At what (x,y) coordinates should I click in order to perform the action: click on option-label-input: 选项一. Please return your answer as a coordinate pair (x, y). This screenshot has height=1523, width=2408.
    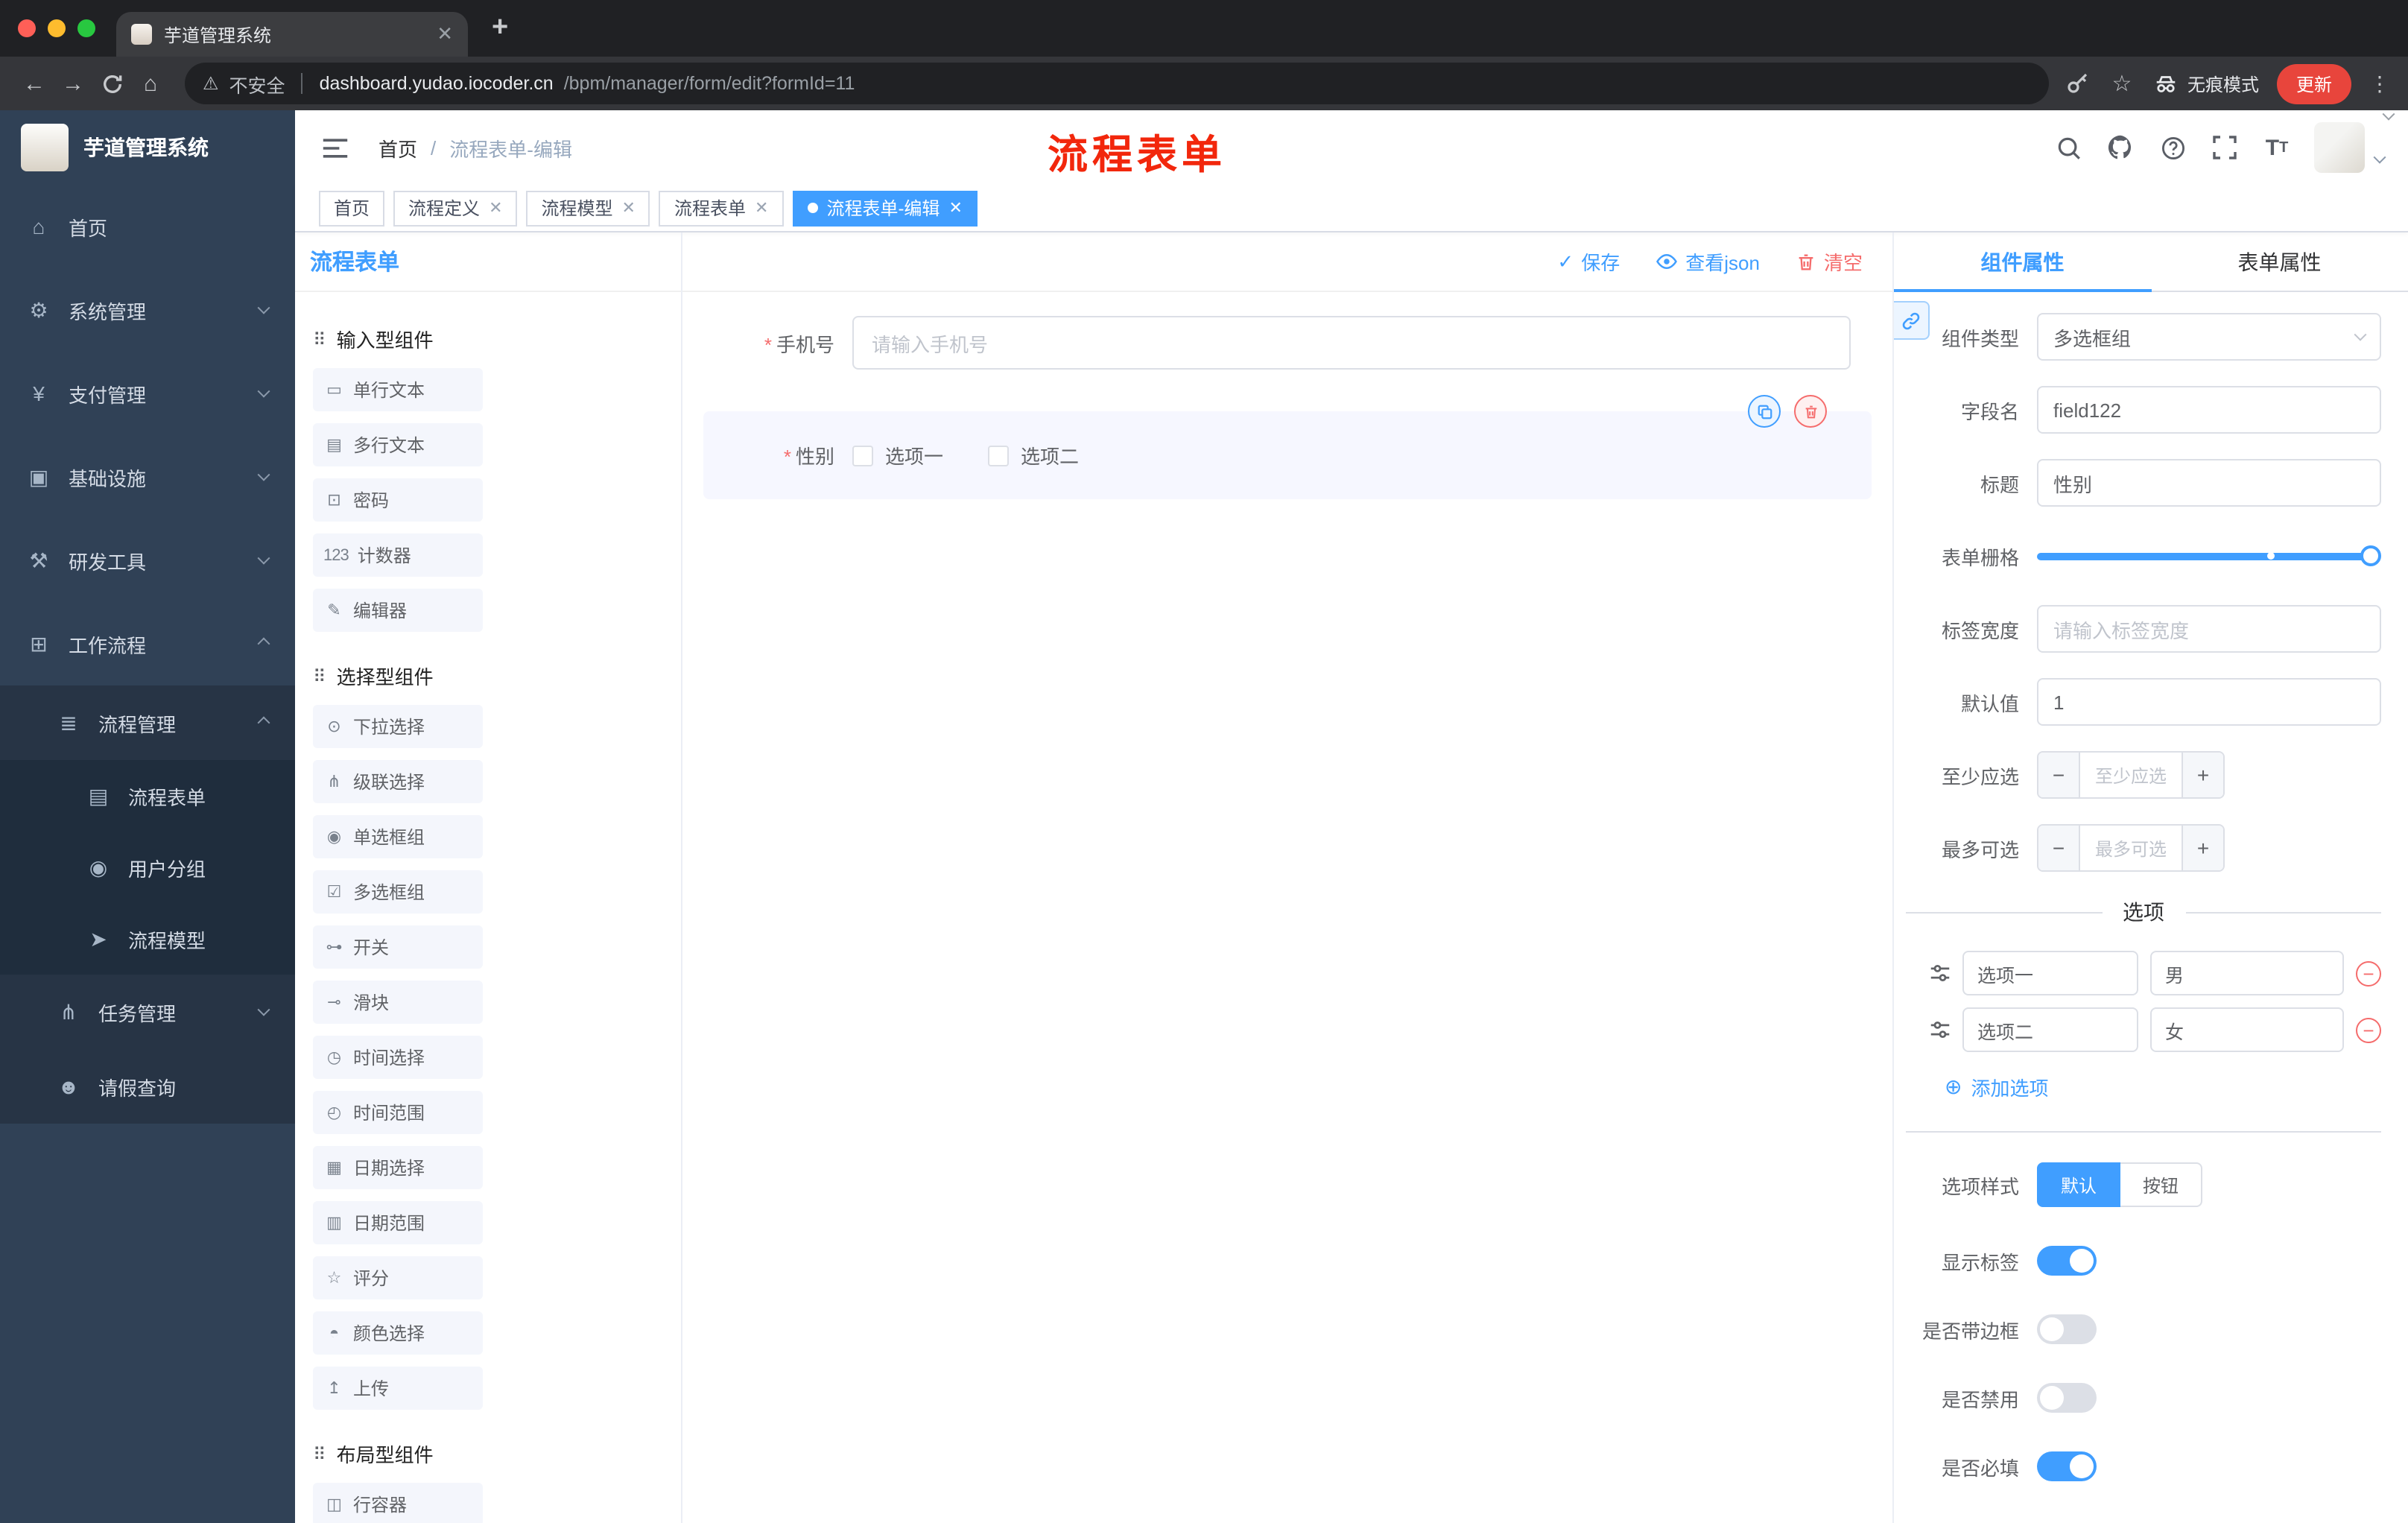
    Looking at the image, I should click on (2050, 973).